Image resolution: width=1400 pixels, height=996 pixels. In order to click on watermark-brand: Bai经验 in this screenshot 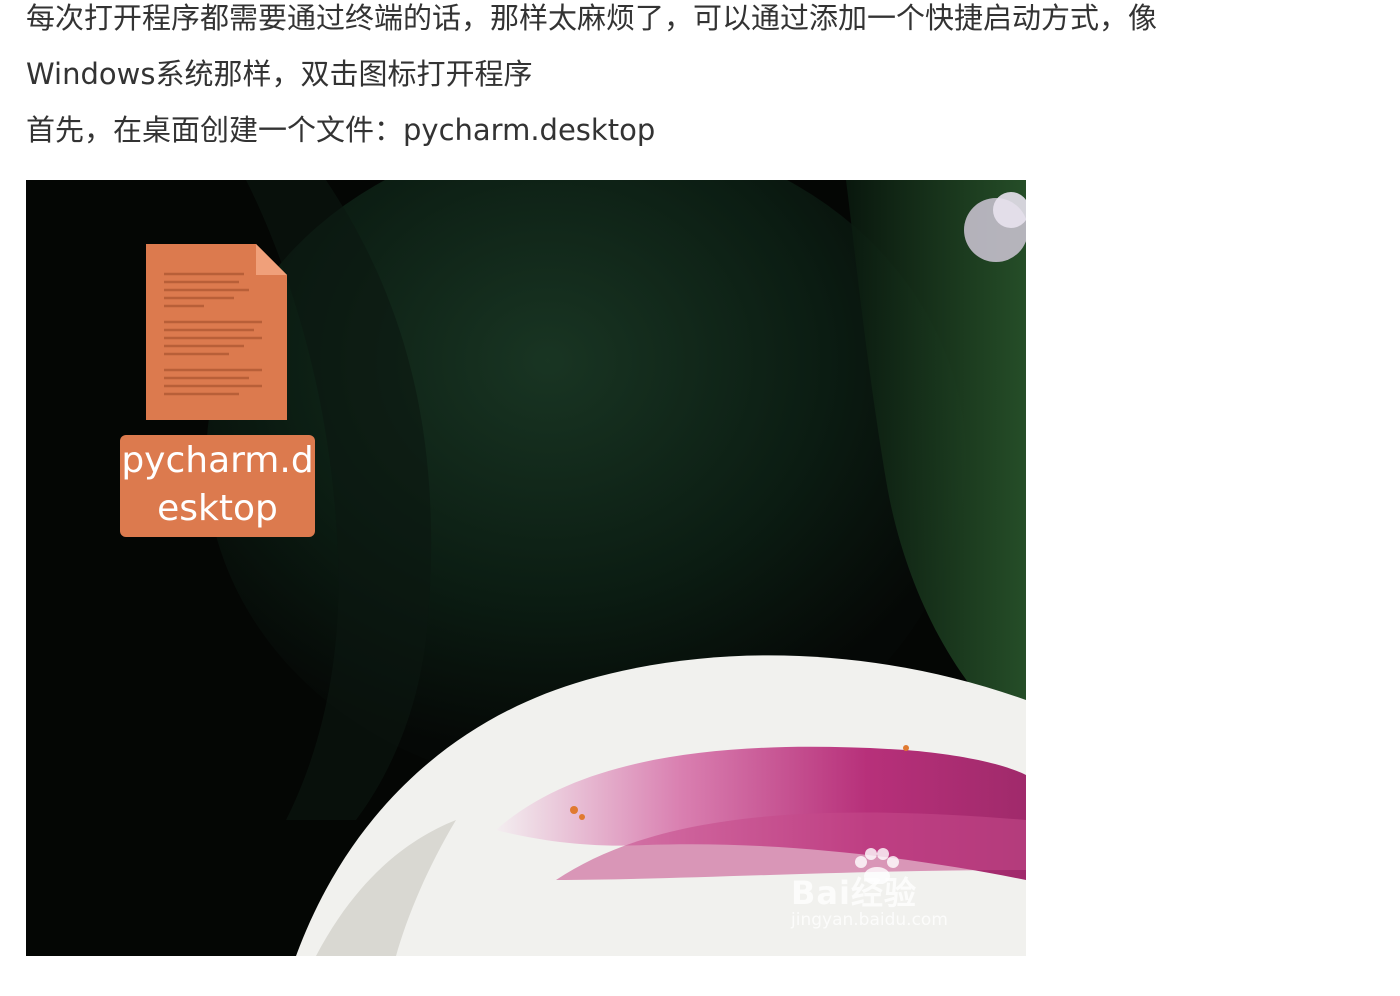, I will do `click(854, 893)`.